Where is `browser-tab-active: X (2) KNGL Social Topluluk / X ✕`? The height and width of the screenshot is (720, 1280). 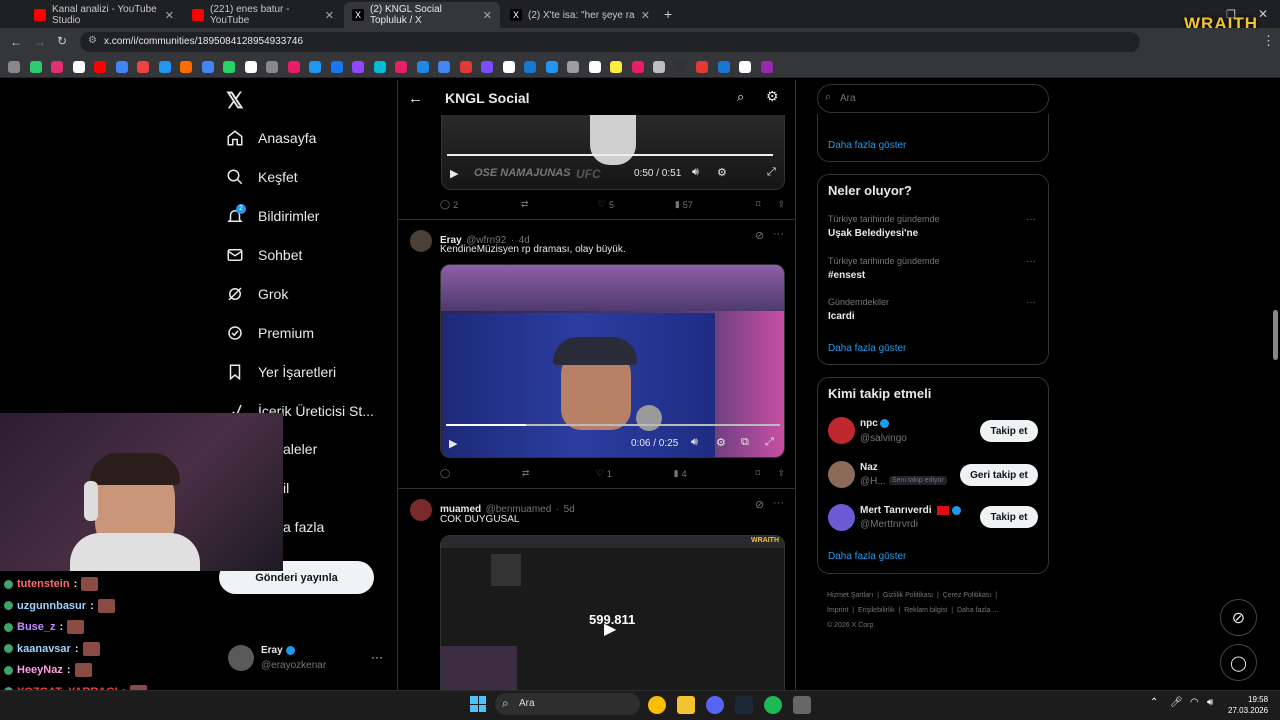
browser-tab-active: X (2) KNGL Social Topluluk / X ✕ is located at coordinates (422, 15).